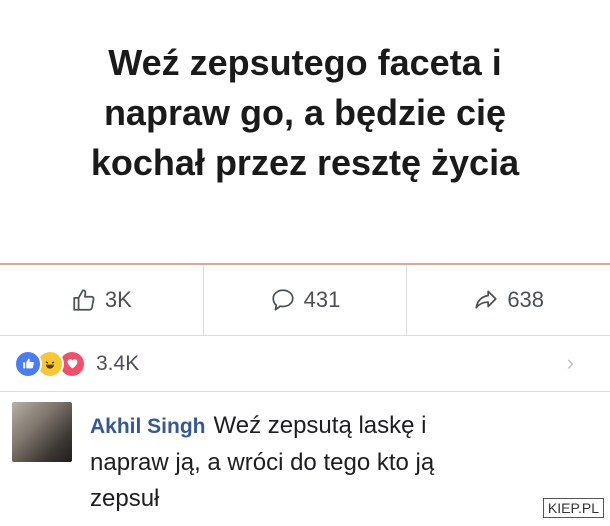  What do you see at coordinates (118, 299) in the screenshot?
I see `like-count: 3K` at bounding box center [118, 299].